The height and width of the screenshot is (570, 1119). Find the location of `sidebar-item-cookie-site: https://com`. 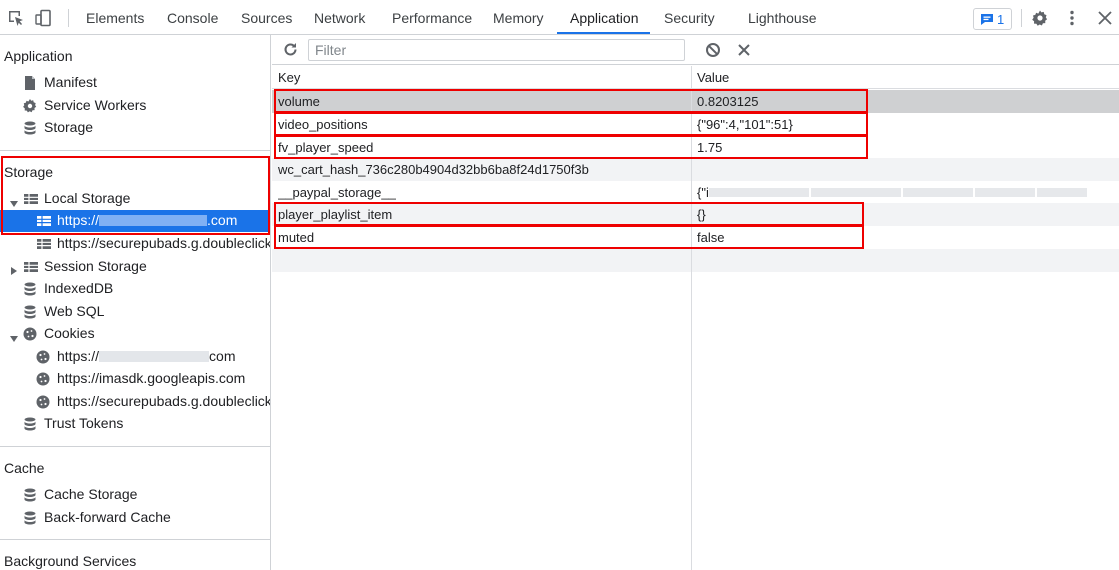

sidebar-item-cookie-site: https://com is located at coordinates (135, 357).